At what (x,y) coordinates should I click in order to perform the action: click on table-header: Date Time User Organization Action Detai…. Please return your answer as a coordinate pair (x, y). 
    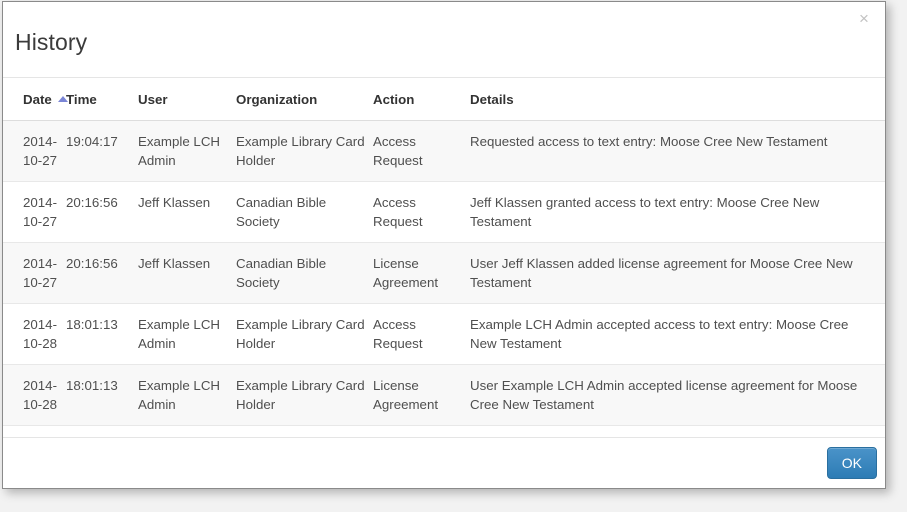
    Looking at the image, I should click on (444, 99).